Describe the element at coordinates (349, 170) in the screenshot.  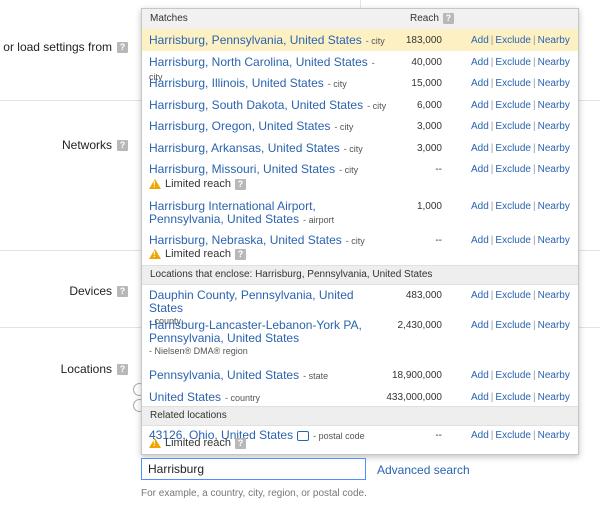
I see `location-type: - city` at that location.